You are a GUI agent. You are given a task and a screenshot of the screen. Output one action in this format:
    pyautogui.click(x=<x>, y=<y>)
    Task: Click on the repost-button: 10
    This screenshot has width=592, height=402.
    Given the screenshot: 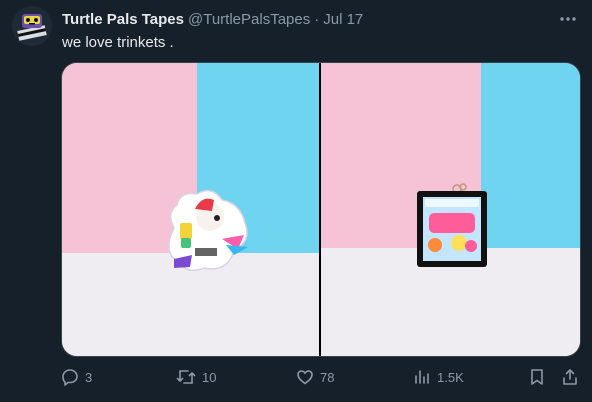 What is the action you would take?
    pyautogui.click(x=196, y=377)
    